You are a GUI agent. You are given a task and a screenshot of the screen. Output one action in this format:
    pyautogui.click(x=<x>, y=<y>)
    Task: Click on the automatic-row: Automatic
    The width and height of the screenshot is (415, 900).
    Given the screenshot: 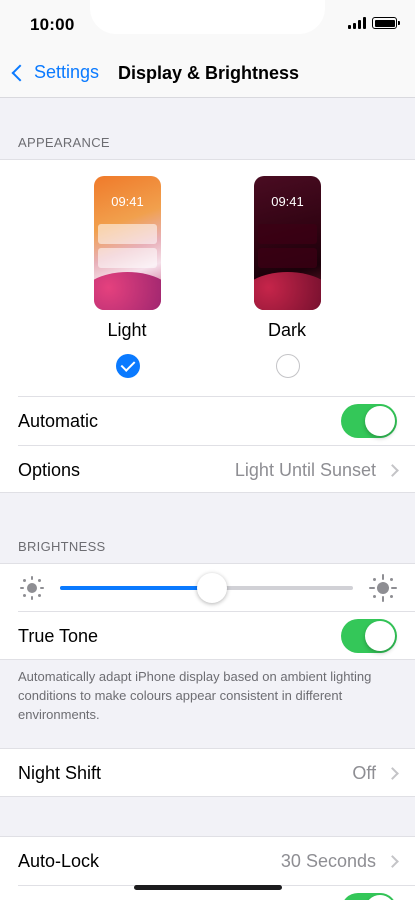 What is the action you would take?
    pyautogui.click(x=207, y=421)
    